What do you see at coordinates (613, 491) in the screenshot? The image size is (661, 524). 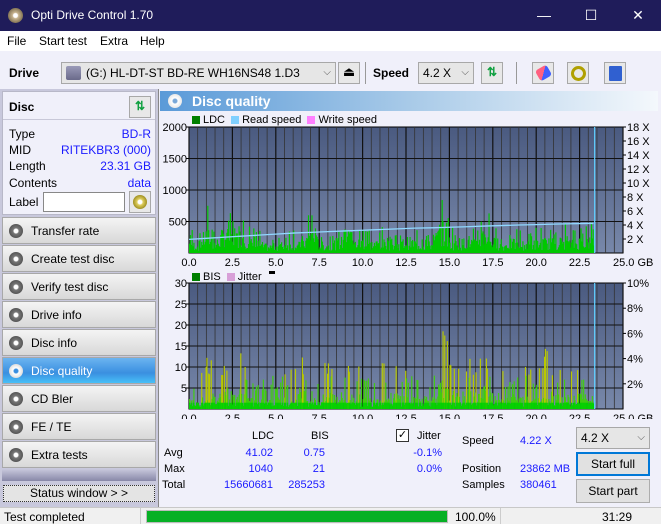 I see `start-part-button: Start part` at bounding box center [613, 491].